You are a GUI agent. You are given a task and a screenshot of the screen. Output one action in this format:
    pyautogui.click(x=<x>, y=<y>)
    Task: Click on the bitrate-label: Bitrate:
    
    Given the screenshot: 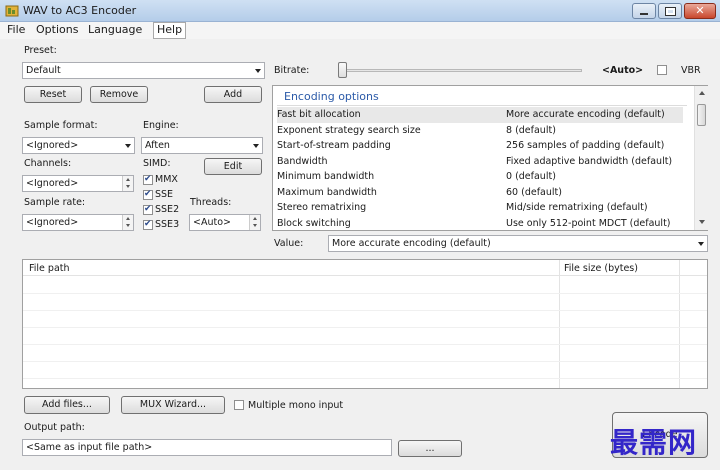 What is the action you would take?
    pyautogui.click(x=292, y=70)
    